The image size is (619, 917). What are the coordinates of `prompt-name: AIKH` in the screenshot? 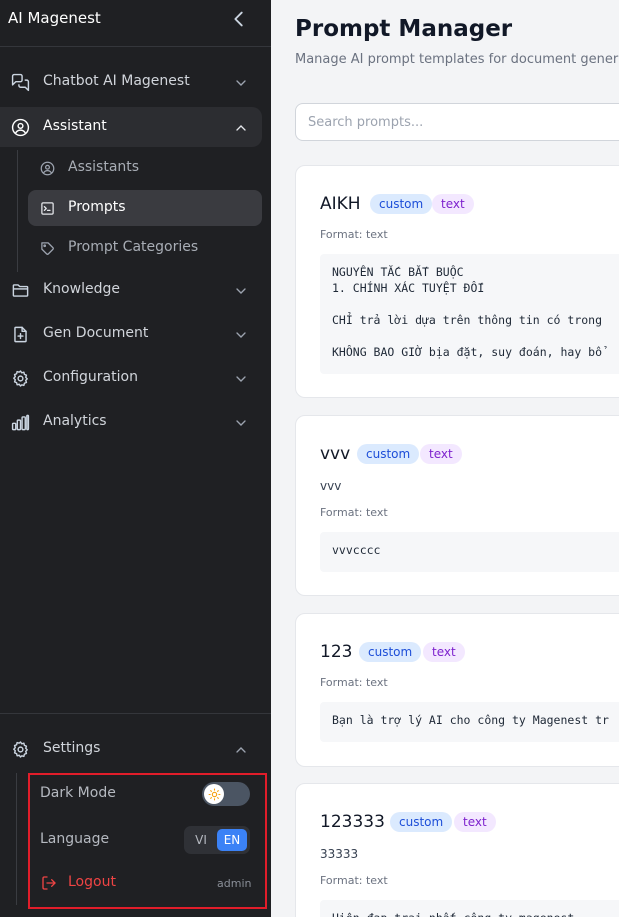 It's located at (340, 204).